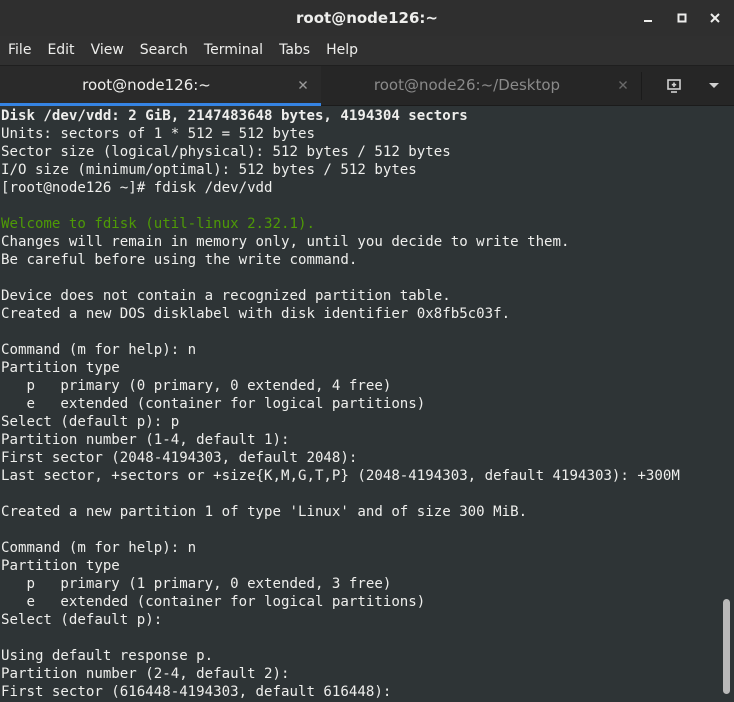 The height and width of the screenshot is (702, 734). I want to click on menu-file: File, so click(19, 50).